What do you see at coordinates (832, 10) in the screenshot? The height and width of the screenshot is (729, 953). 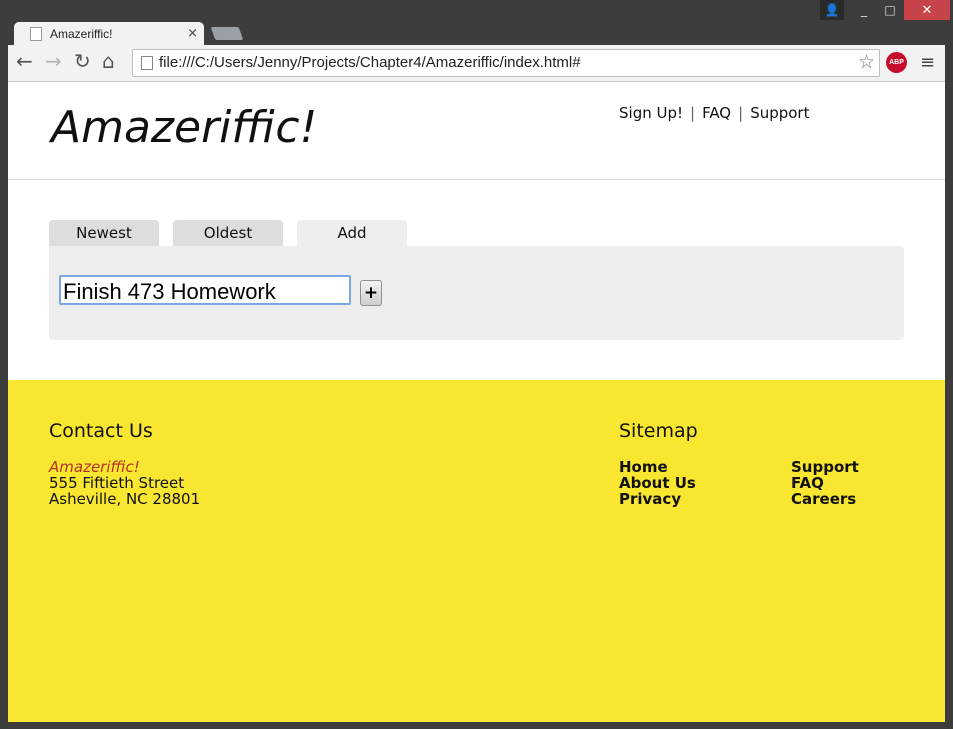 I see `user-icon: 👤` at bounding box center [832, 10].